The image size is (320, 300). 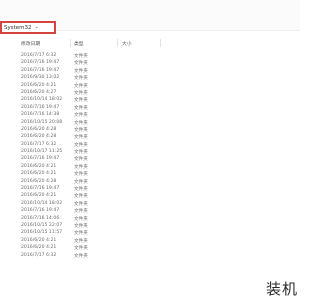 What do you see at coordinates (127, 43) in the screenshot?
I see `column-header-size: 大小` at bounding box center [127, 43].